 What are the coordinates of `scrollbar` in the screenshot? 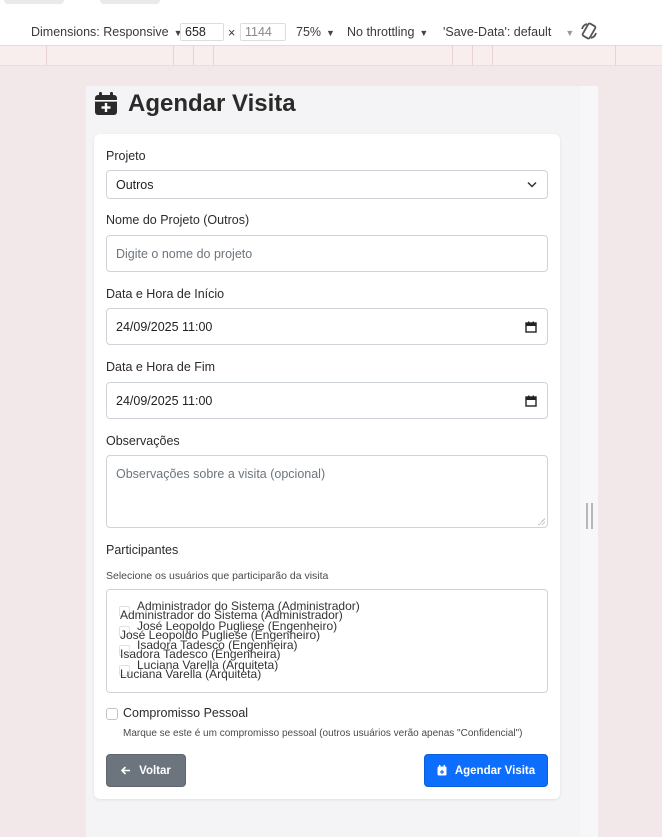 It's located at (589, 461).